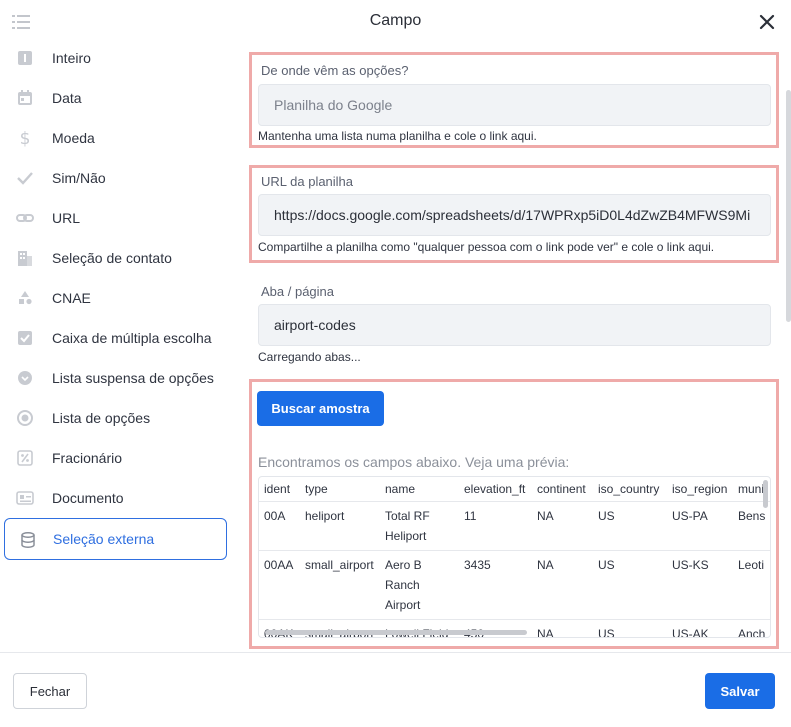  I want to click on sheet-select: airport-codes, so click(514, 325).